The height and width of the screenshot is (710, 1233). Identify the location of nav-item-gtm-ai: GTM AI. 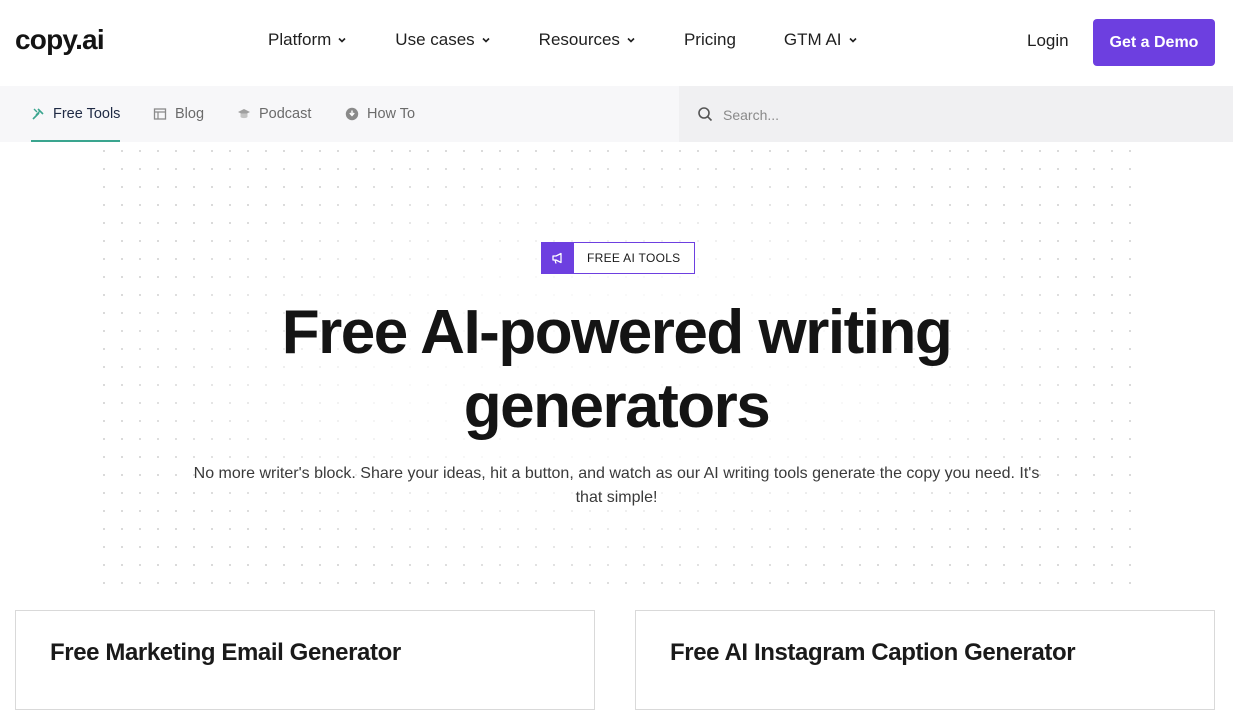
(821, 40).